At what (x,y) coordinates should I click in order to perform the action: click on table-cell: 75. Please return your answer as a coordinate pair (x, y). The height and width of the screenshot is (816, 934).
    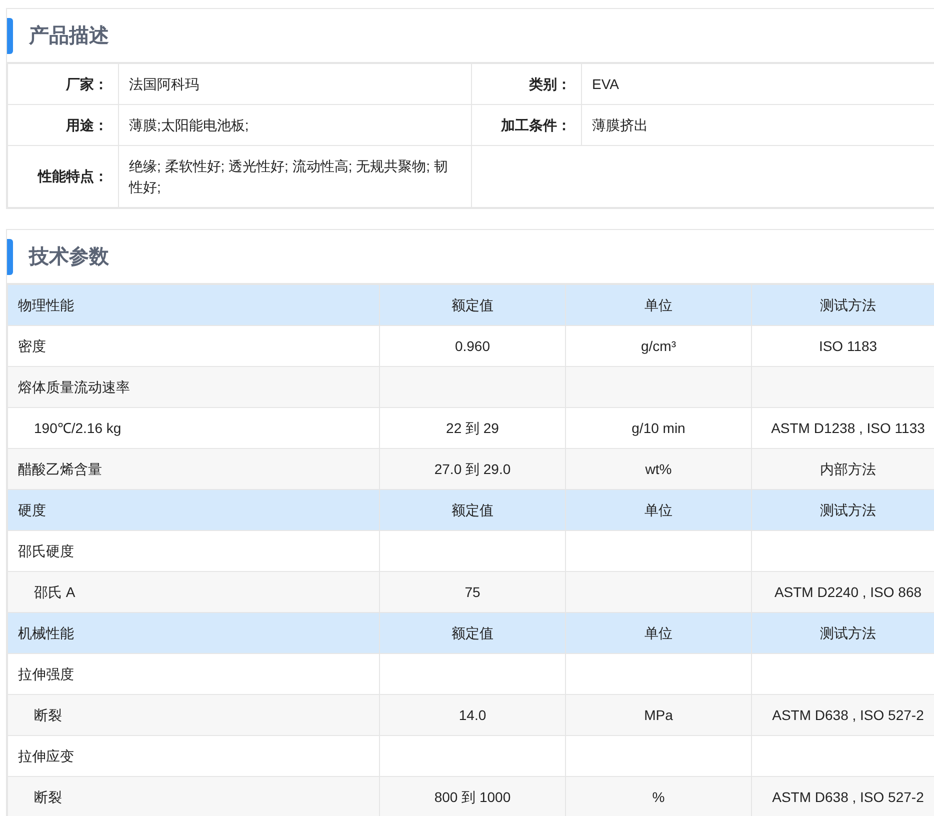
    Looking at the image, I should click on (473, 592).